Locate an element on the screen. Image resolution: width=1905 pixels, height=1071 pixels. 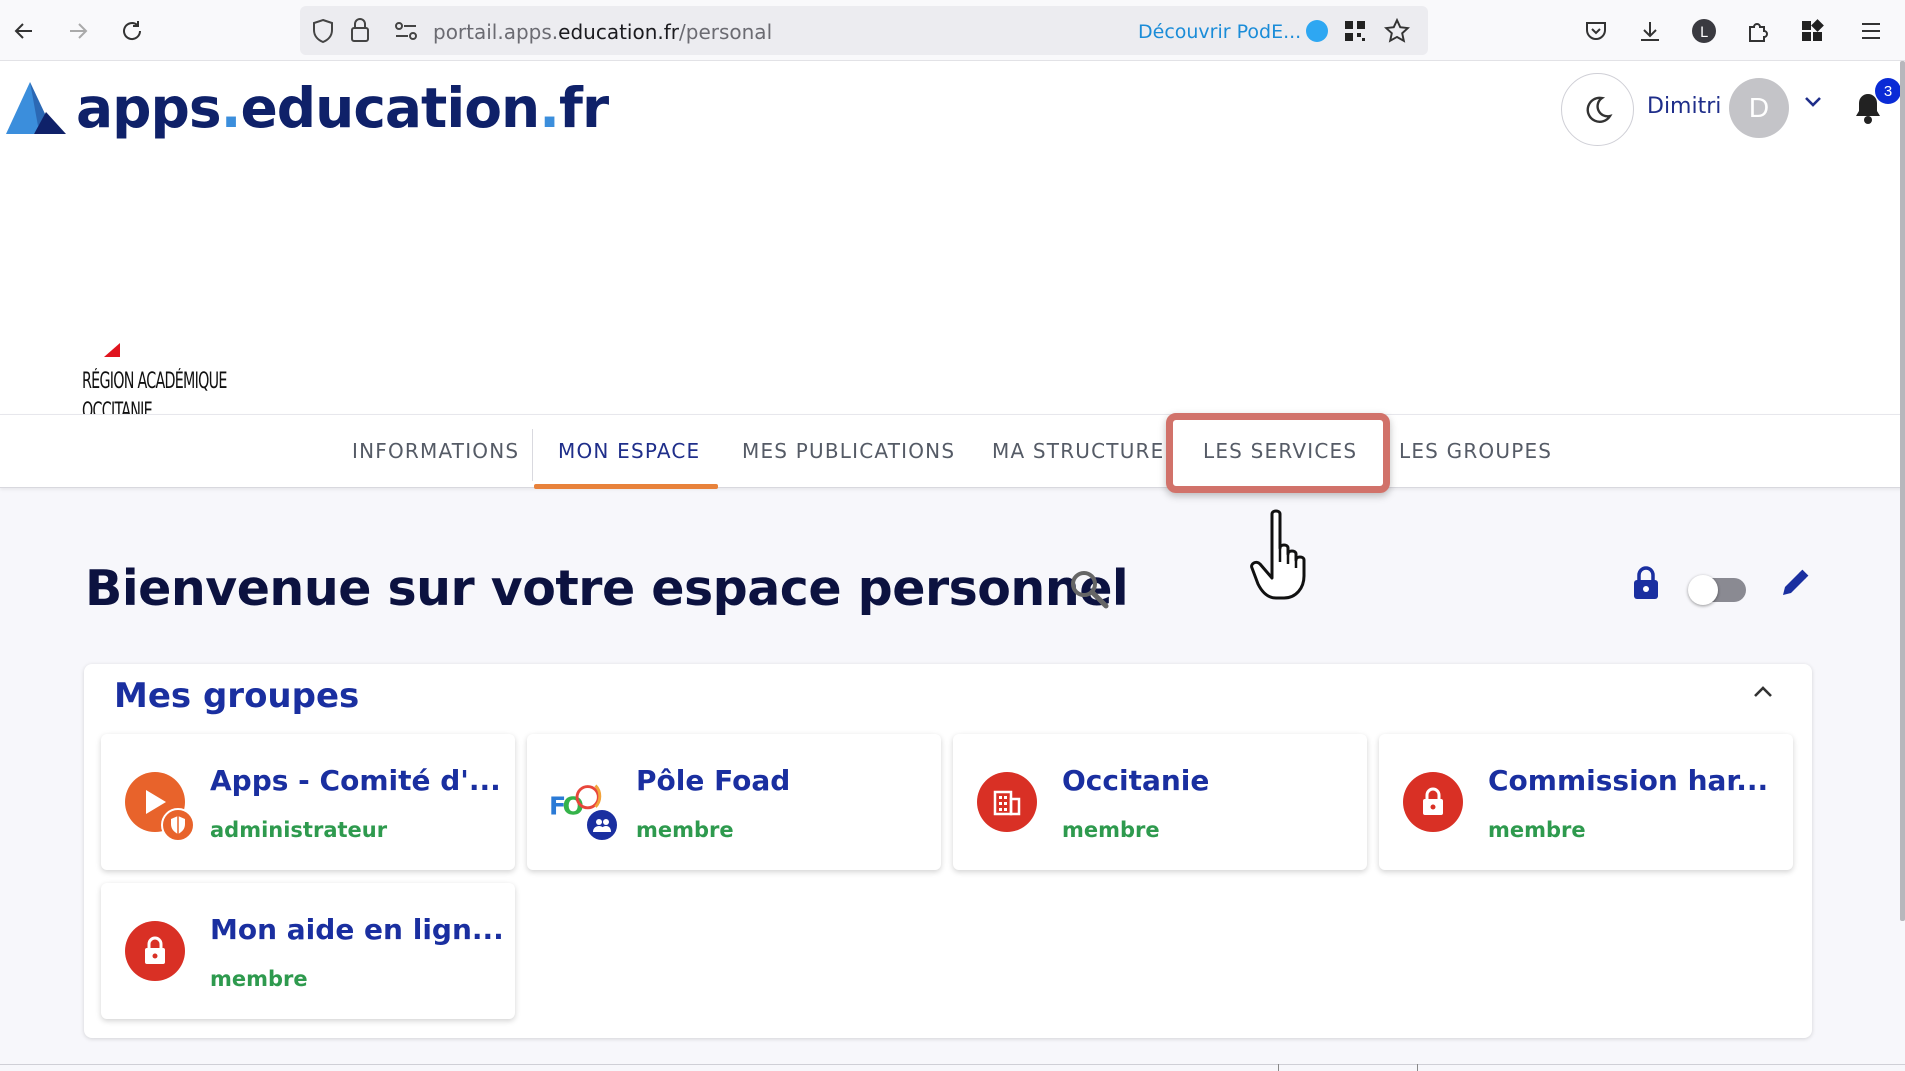
edit-button is located at coordinates (1795, 585).